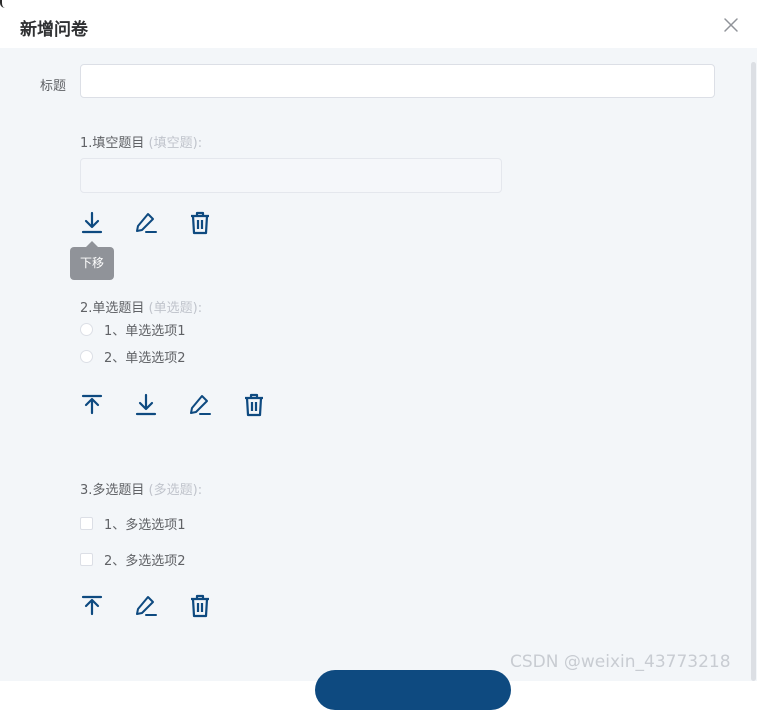  Describe the element at coordinates (112, 143) in the screenshot. I see `question-1-label: 1.填空题目` at that location.